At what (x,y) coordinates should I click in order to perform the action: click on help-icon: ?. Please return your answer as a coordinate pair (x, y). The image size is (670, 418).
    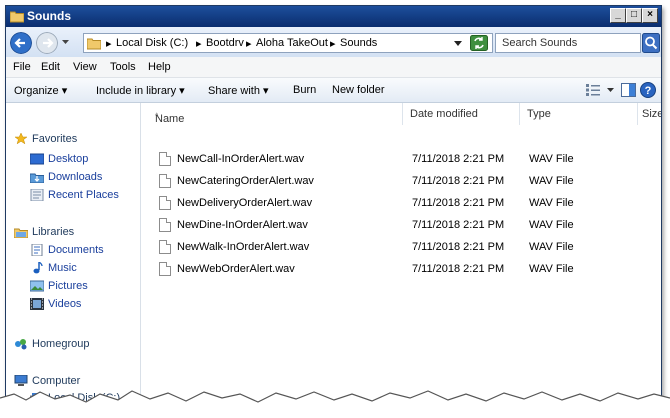
    Looking at the image, I should click on (648, 90).